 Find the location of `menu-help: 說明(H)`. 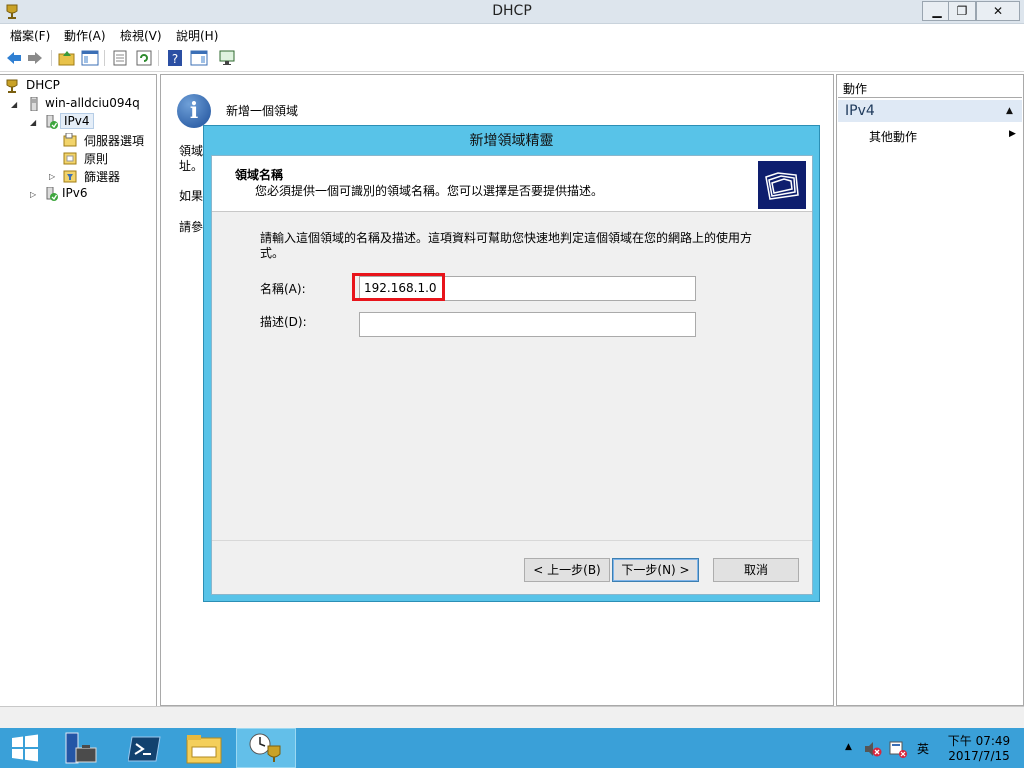

menu-help: 說明(H) is located at coordinates (197, 35).